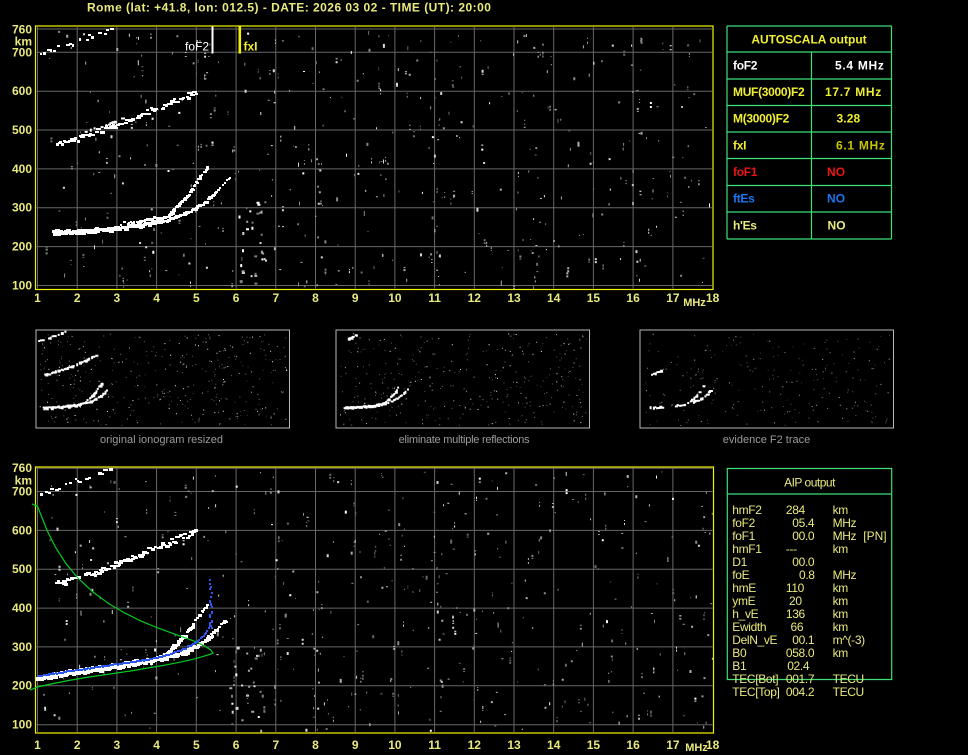 The width and height of the screenshot is (968, 755). I want to click on svg-text: h'Es, so click(745, 225).